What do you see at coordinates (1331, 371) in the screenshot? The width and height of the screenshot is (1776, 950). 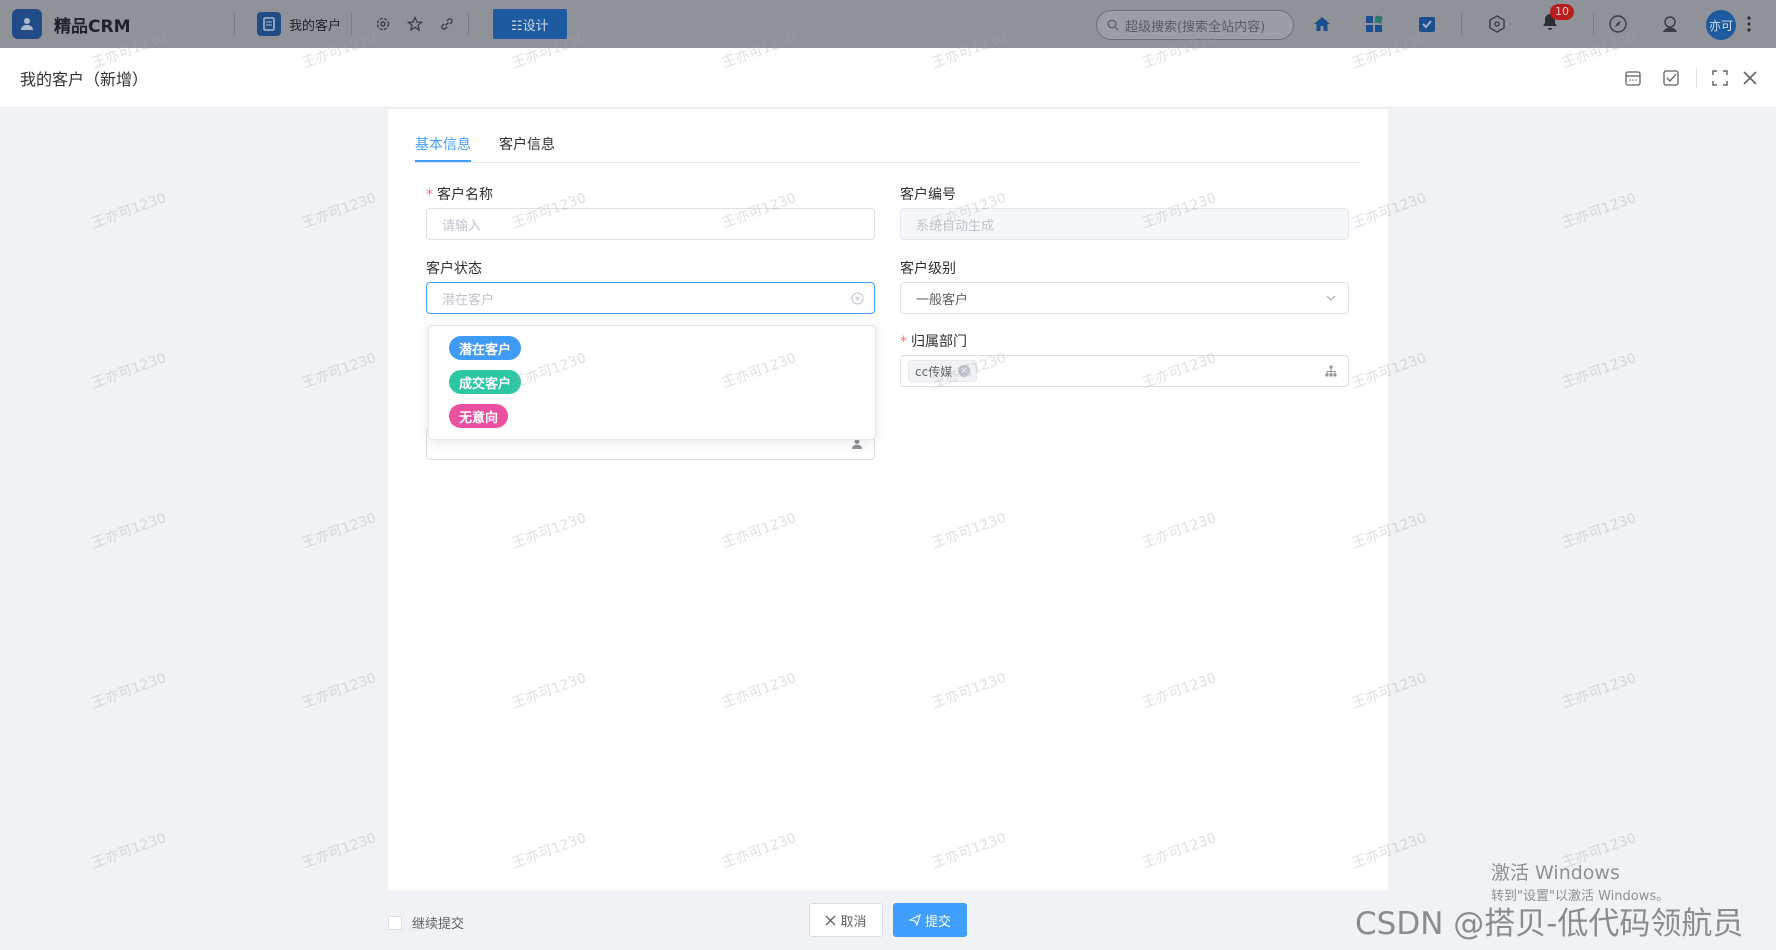 I see `org-tree-icon` at bounding box center [1331, 371].